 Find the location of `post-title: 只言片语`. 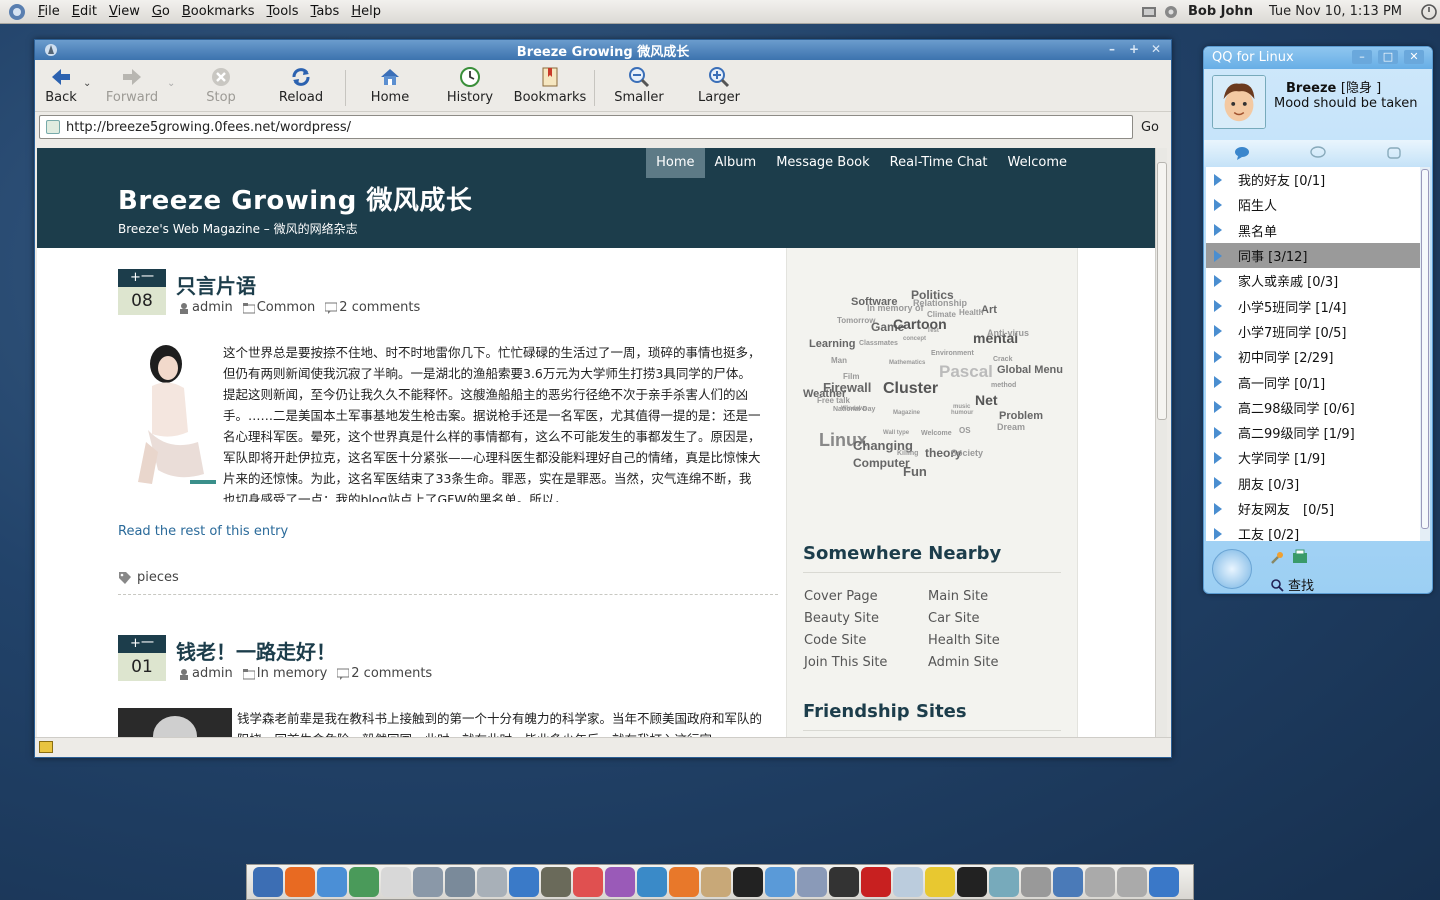

post-title: 只言片语 is located at coordinates (216, 284).